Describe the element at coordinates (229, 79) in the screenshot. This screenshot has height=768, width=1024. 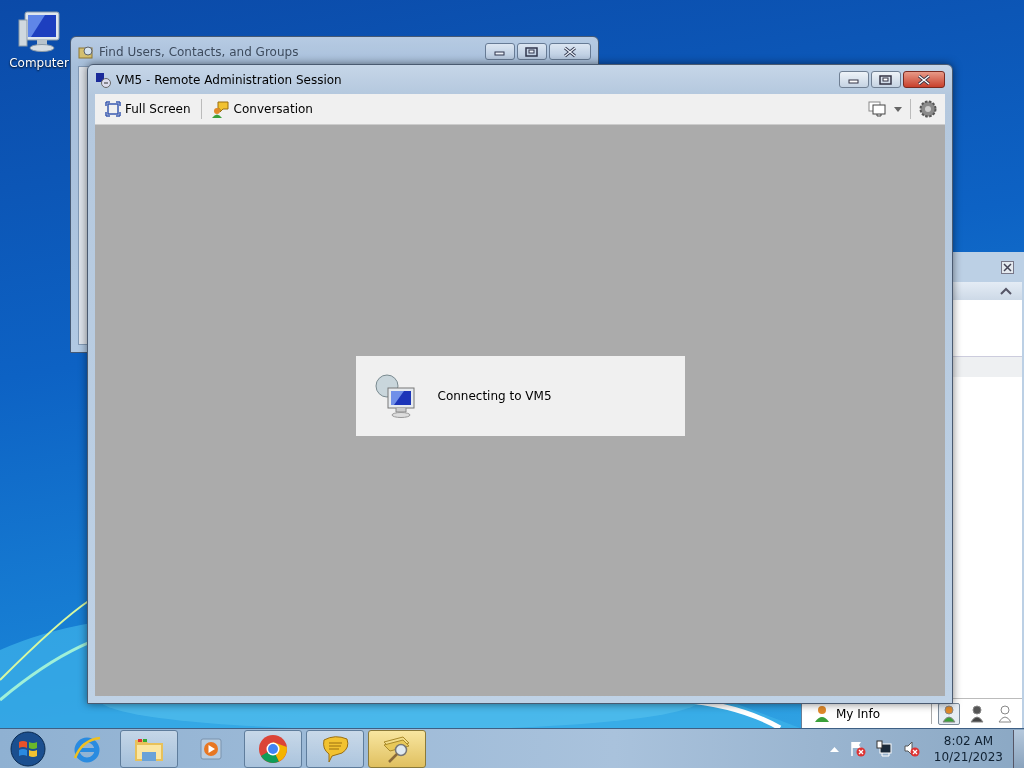
I see `window-title: VM5 - Remote Administration Session` at that location.